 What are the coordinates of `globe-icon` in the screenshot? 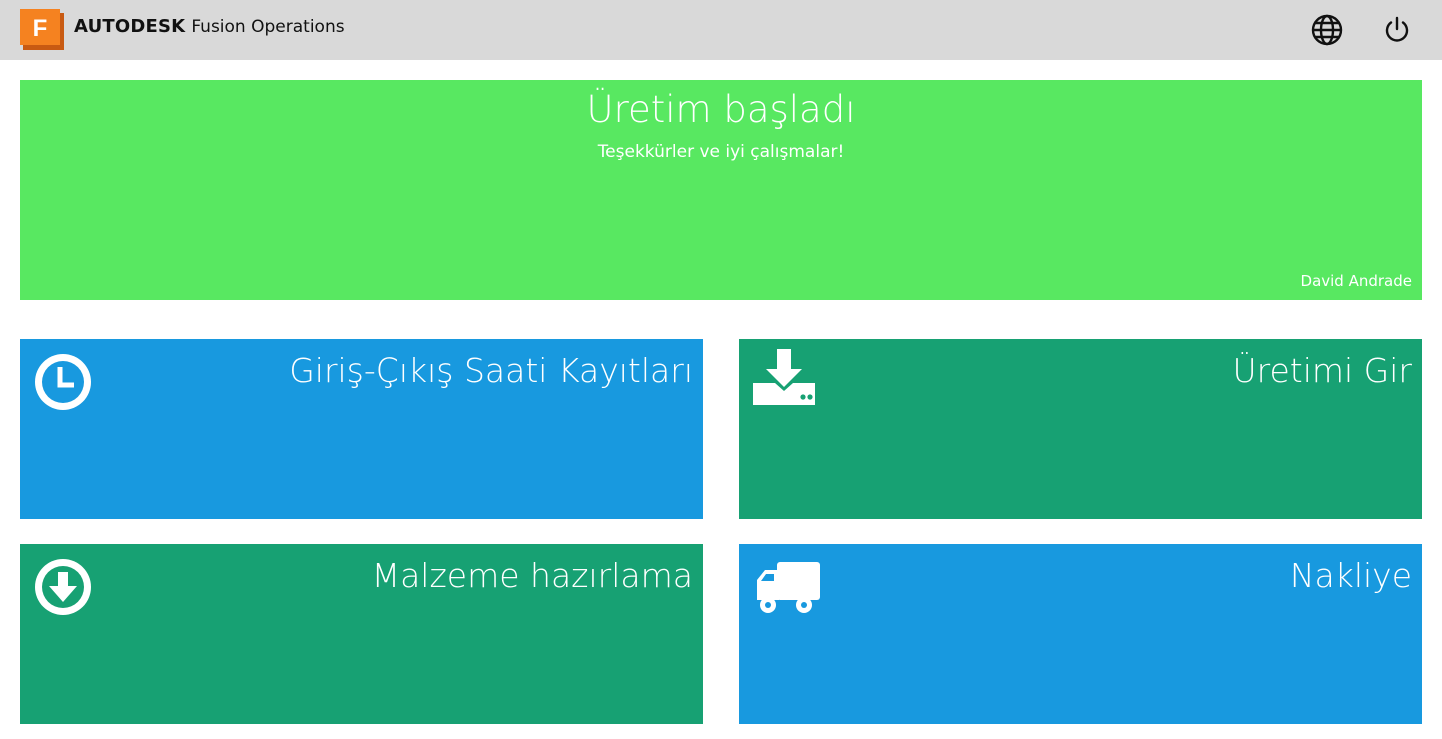 It's located at (1327, 30).